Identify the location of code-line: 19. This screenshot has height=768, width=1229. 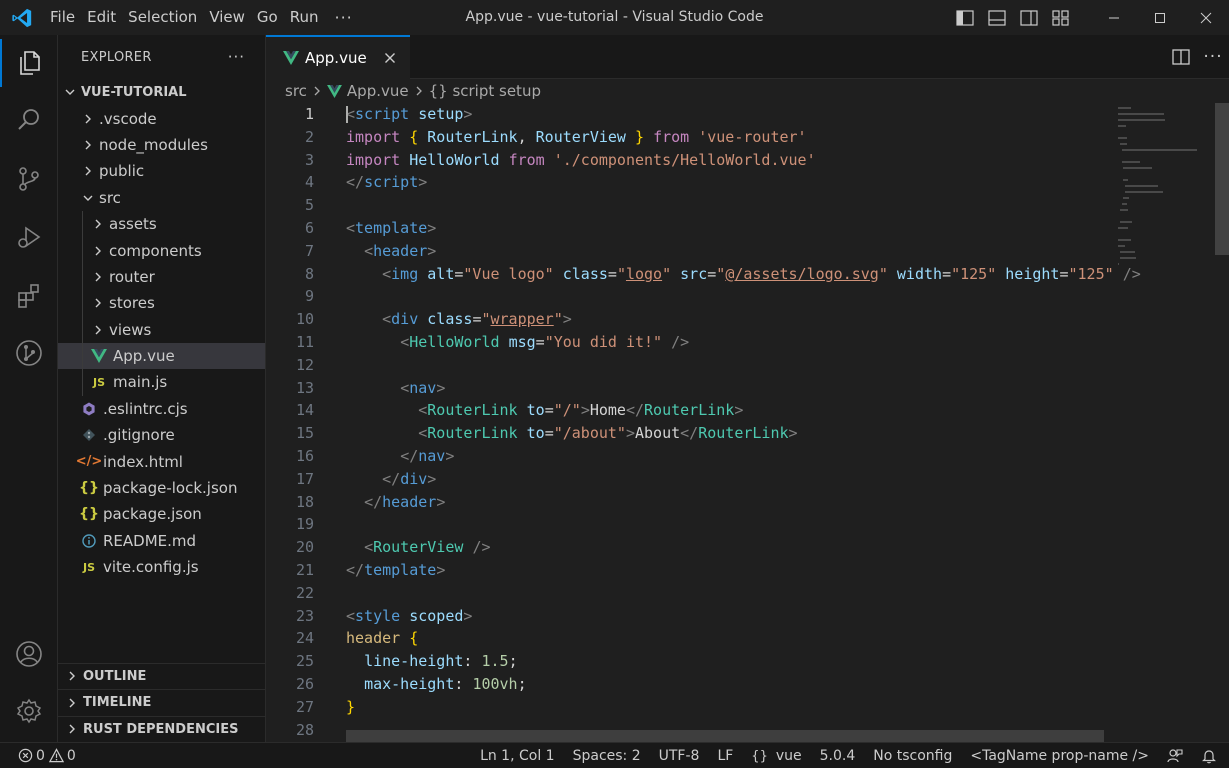
(691, 524).